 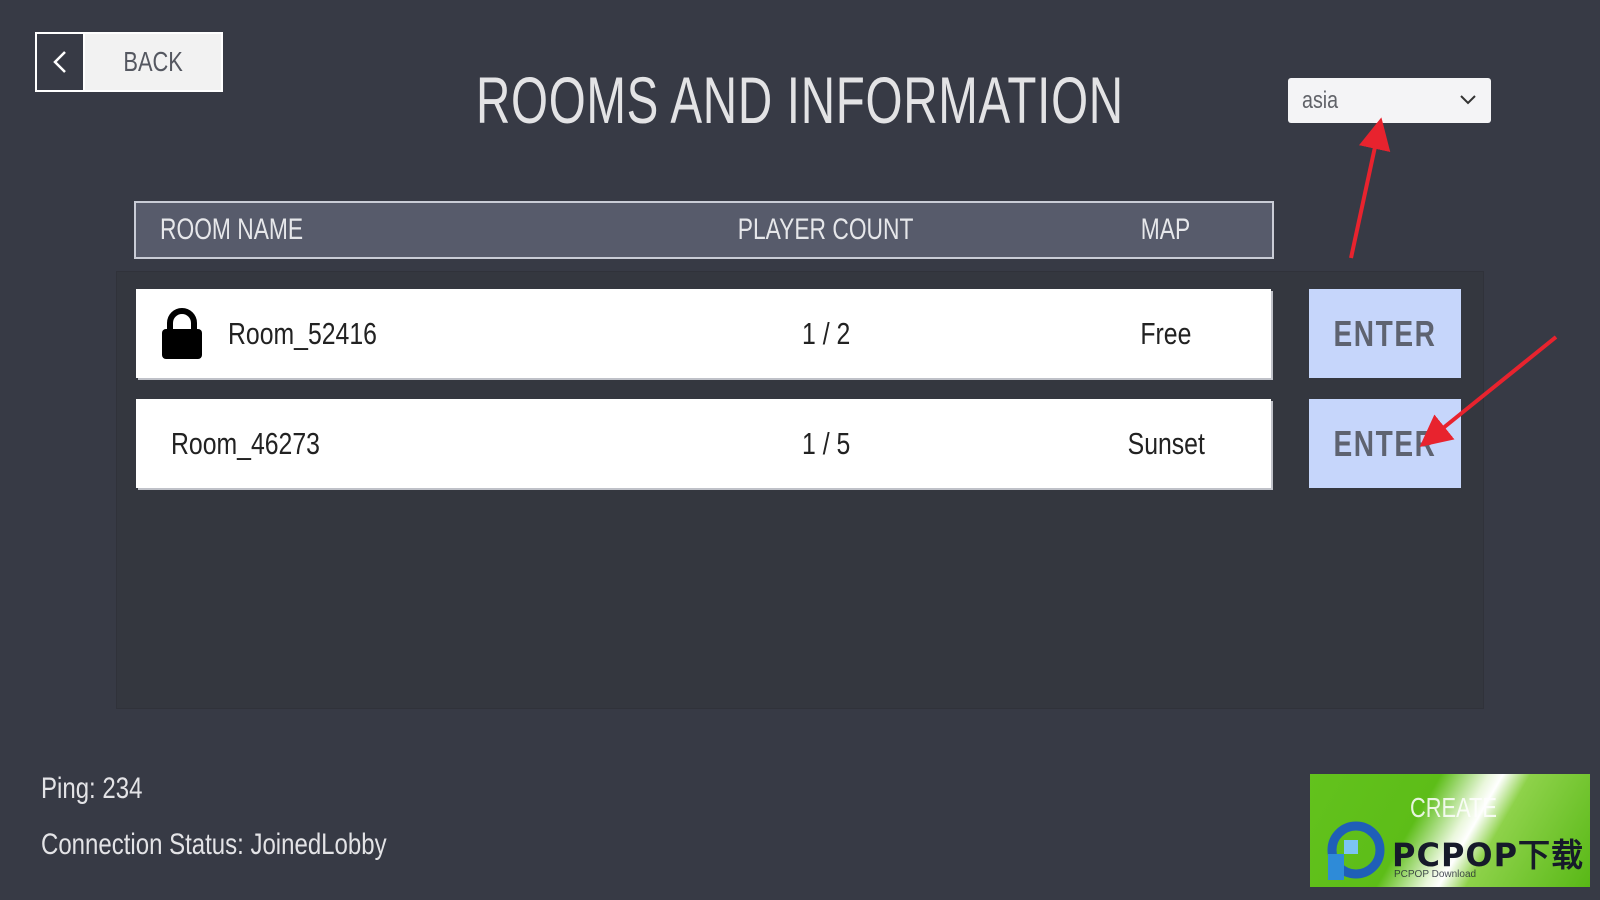 What do you see at coordinates (245, 443) in the screenshot?
I see `room-name: Room_46273` at bounding box center [245, 443].